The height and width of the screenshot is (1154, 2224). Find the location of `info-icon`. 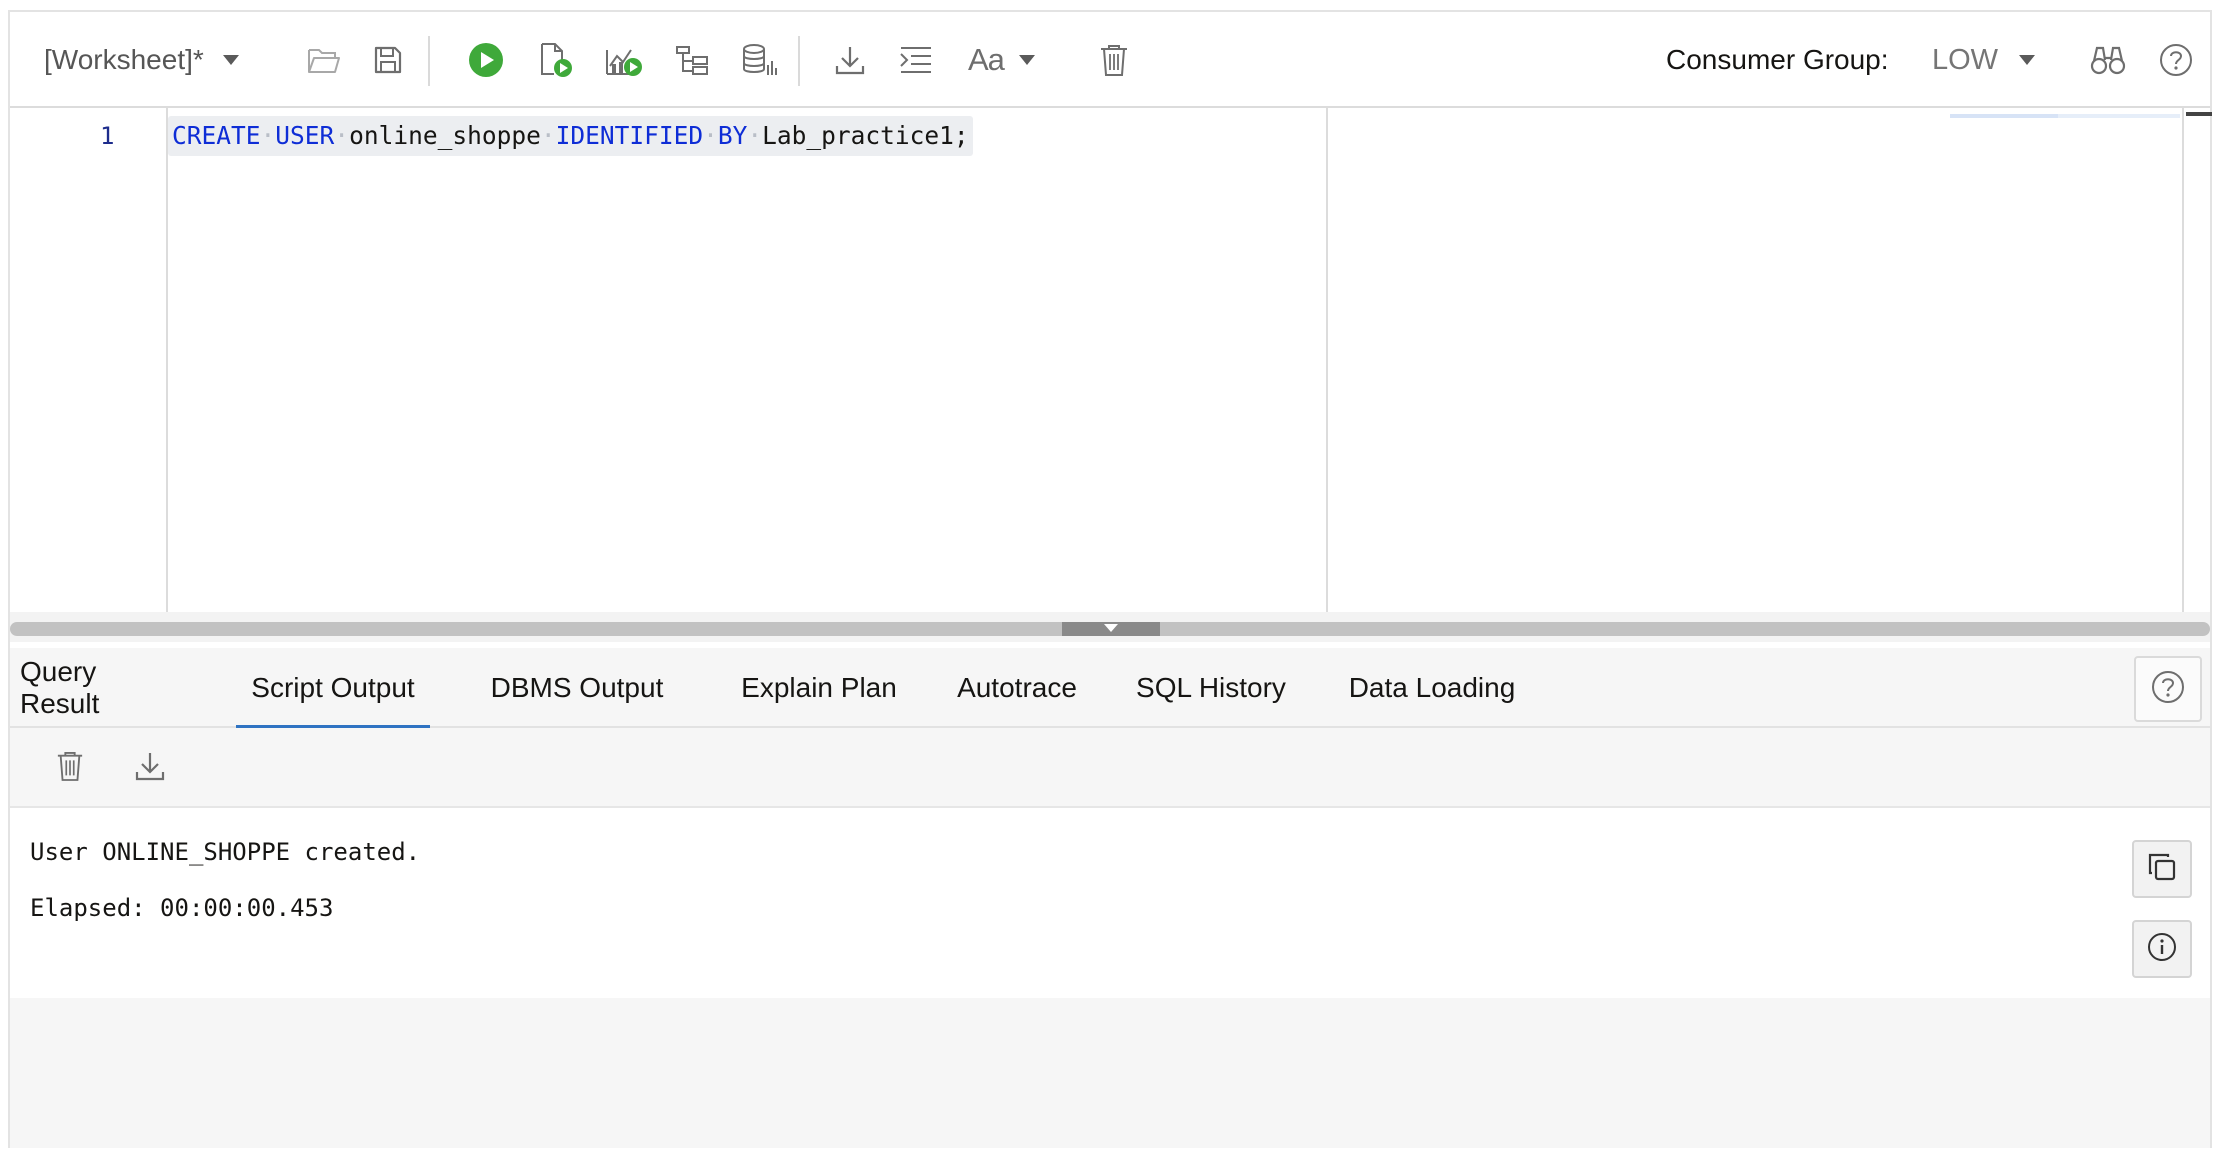

info-icon is located at coordinates (2162, 949).